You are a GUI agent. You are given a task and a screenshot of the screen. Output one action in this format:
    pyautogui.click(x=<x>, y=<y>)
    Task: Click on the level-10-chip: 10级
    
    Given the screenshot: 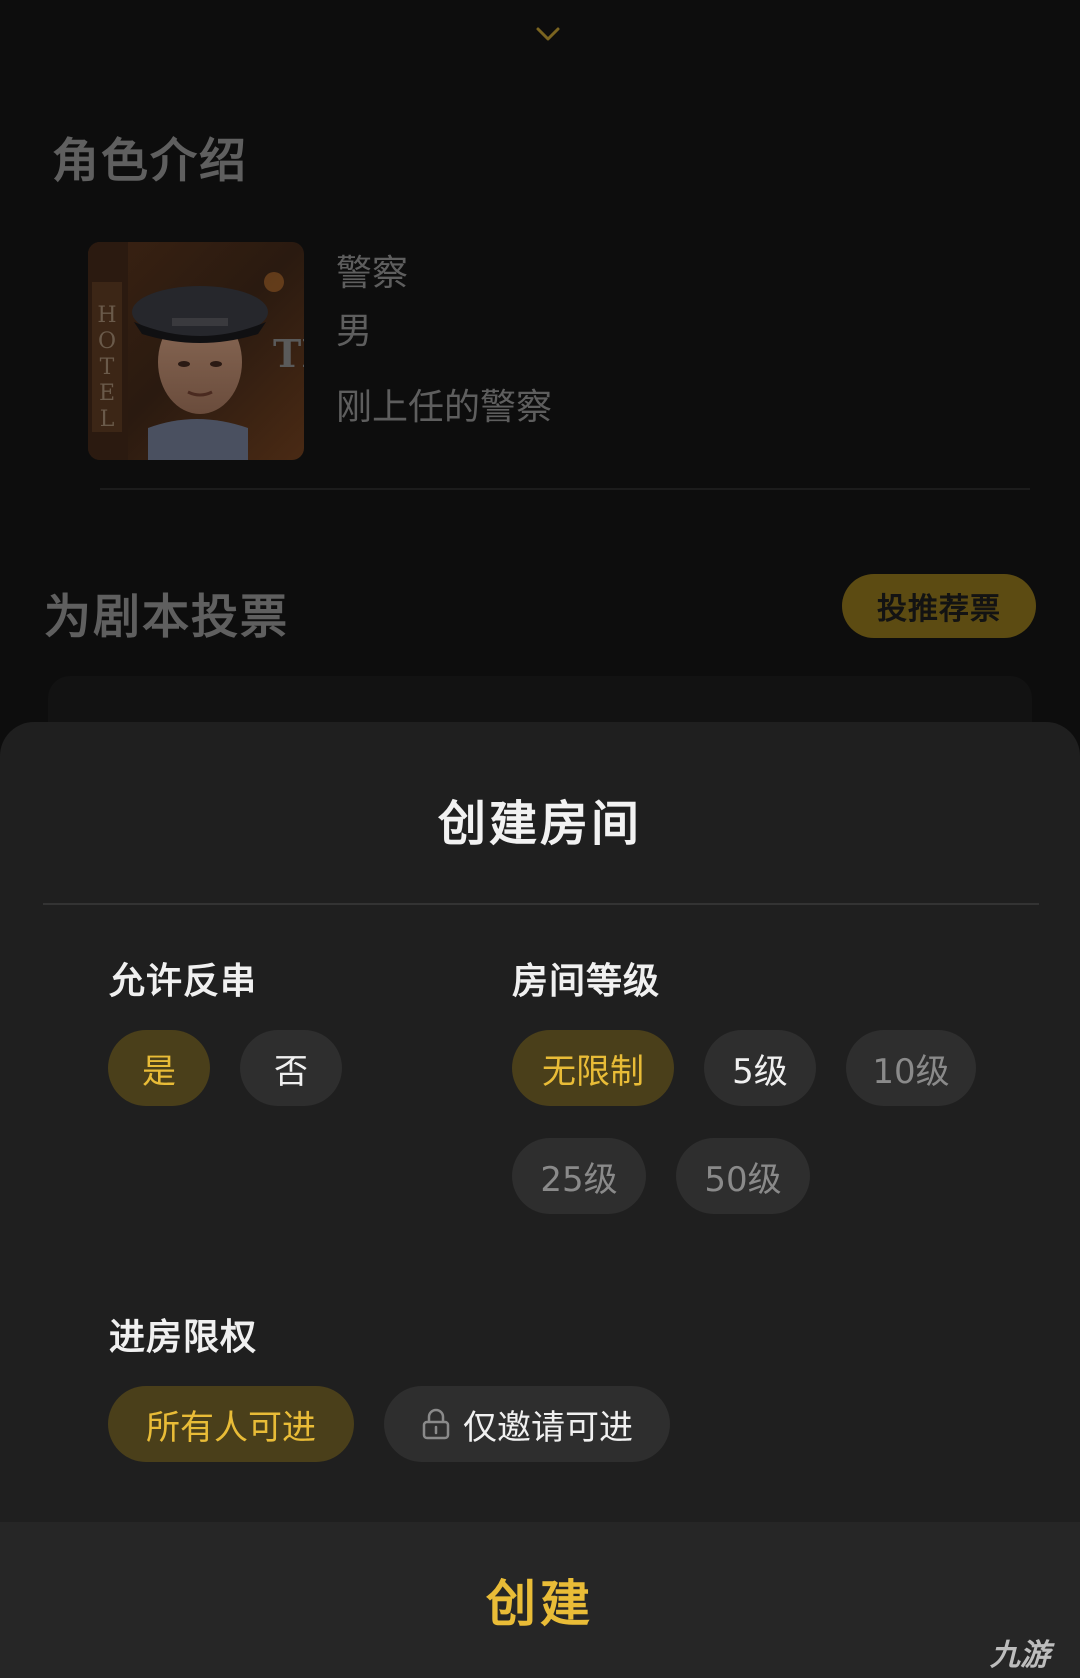 What is the action you would take?
    pyautogui.click(x=911, y=1068)
    